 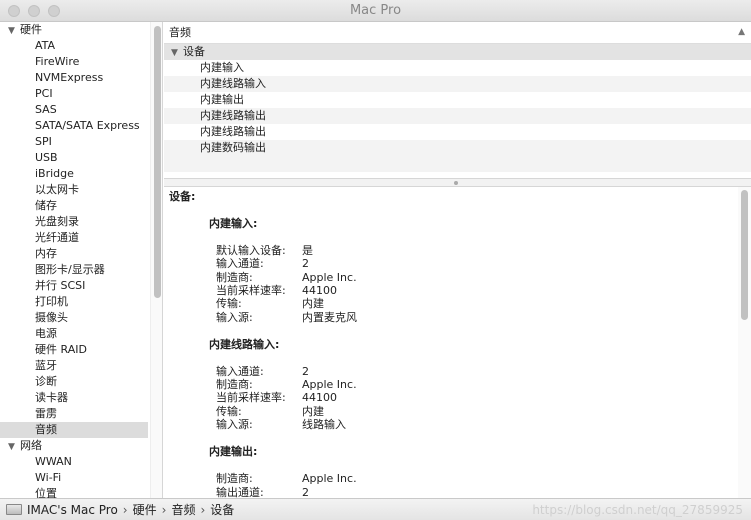 What do you see at coordinates (74, 478) in the screenshot?
I see `sidebar-item: Wi-Fi` at bounding box center [74, 478].